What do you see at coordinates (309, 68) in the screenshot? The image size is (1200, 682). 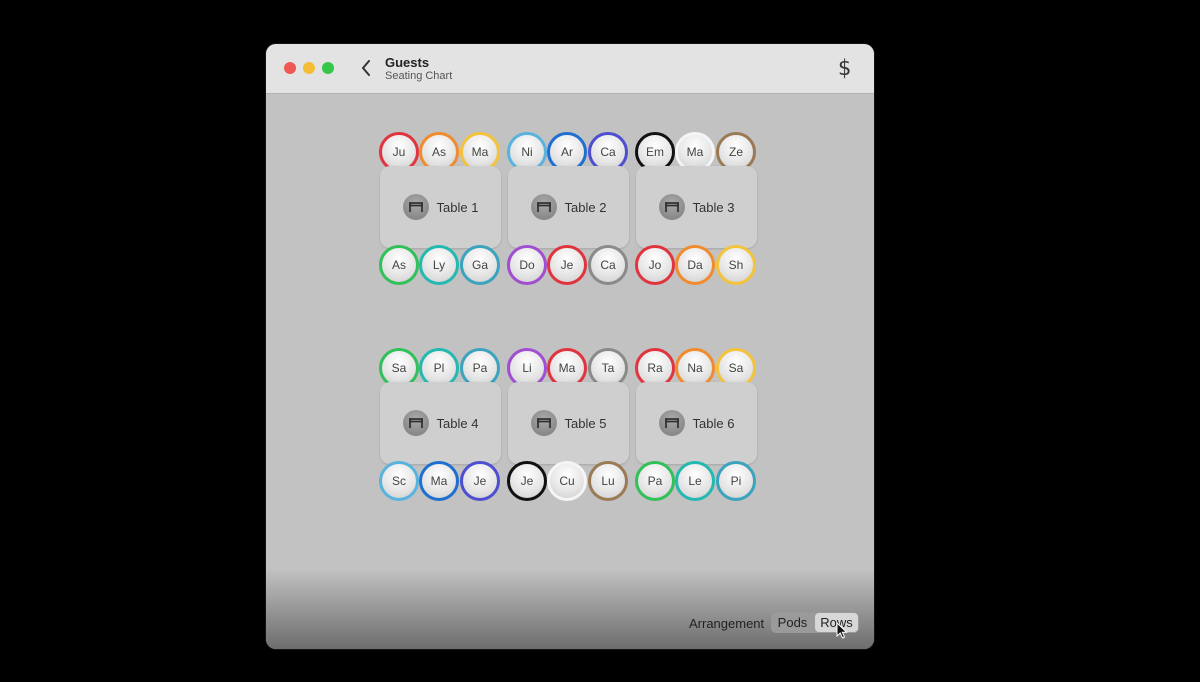 I see `minimize-window-button` at bounding box center [309, 68].